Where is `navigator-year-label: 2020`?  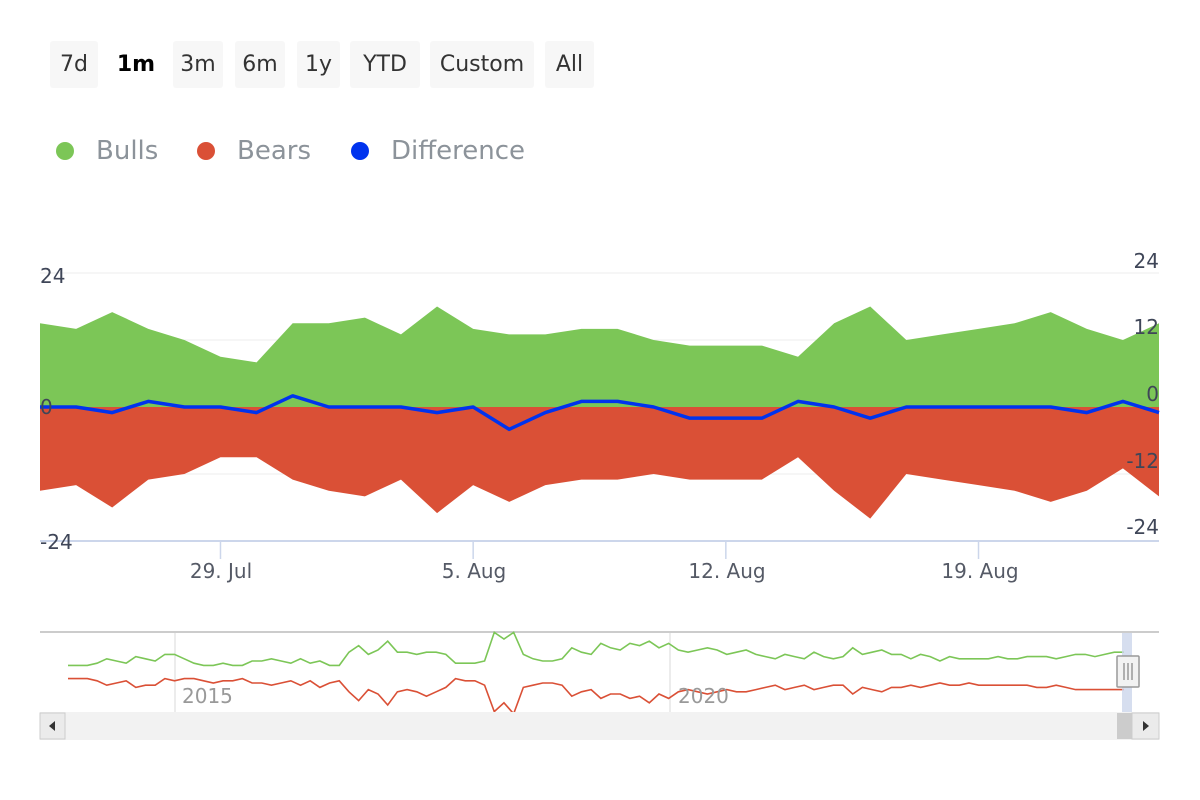
navigator-year-label: 2020 is located at coordinates (703, 696).